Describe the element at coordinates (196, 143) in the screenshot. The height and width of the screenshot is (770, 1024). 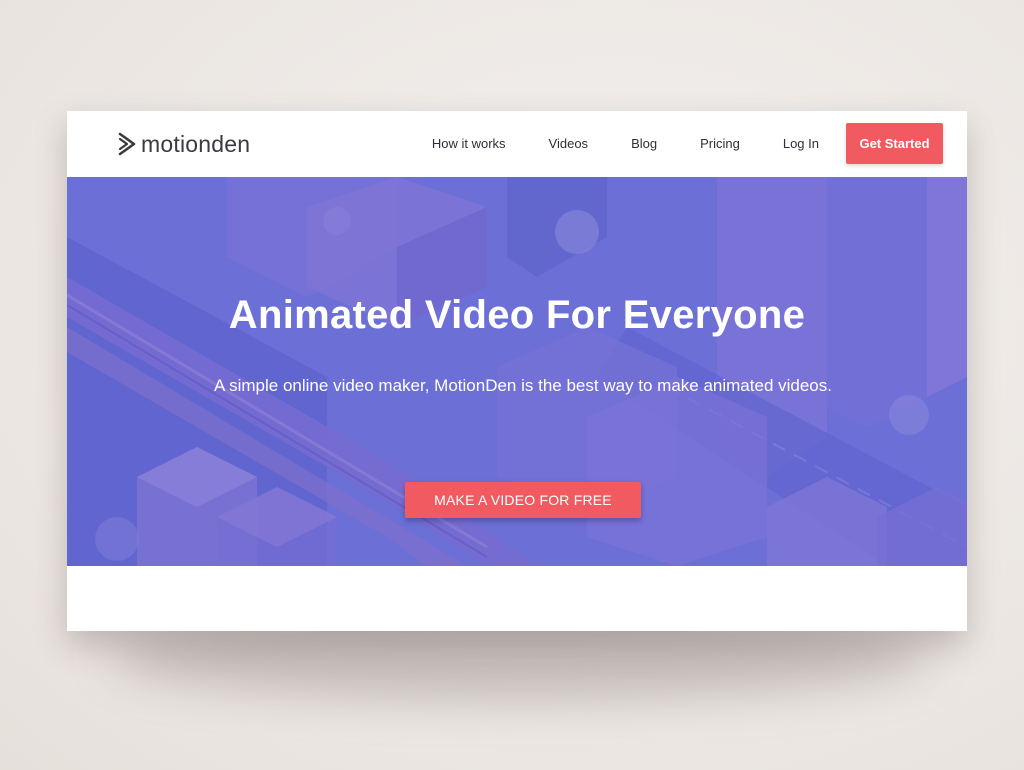
I see `brand-name: motionden` at that location.